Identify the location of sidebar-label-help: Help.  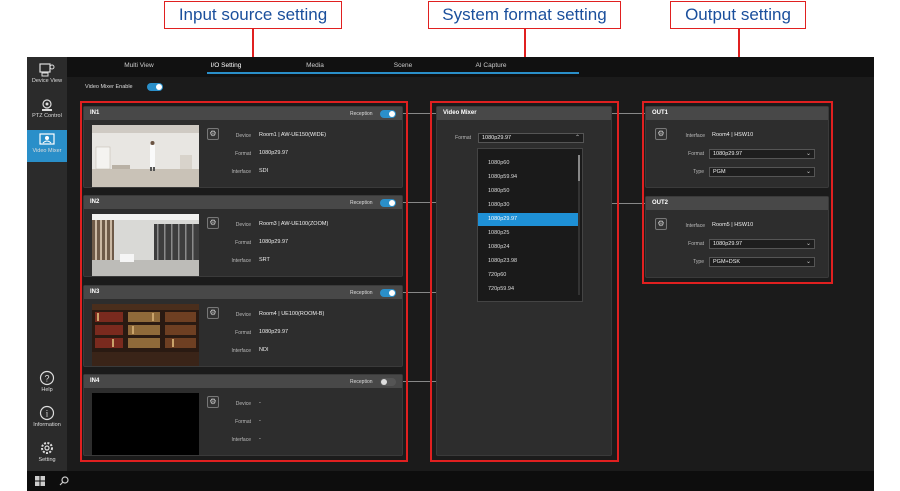
(47, 390).